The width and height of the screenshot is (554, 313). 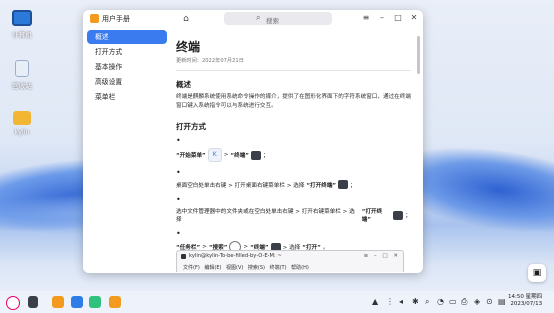 I want to click on sidebar-item-advanced-settings: 高级设置, so click(x=127, y=82).